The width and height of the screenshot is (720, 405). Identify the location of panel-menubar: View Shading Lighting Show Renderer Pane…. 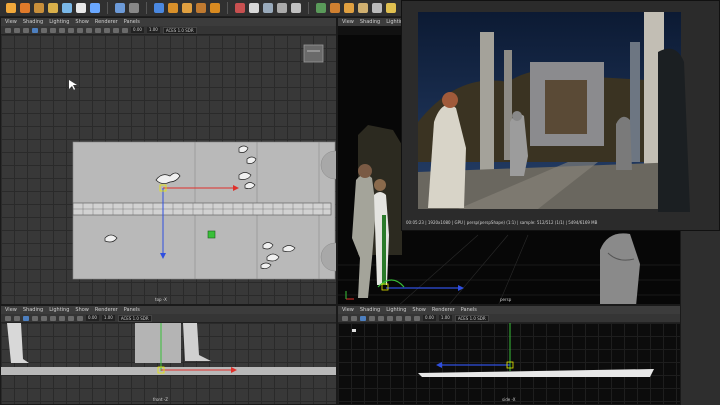
(168, 310).